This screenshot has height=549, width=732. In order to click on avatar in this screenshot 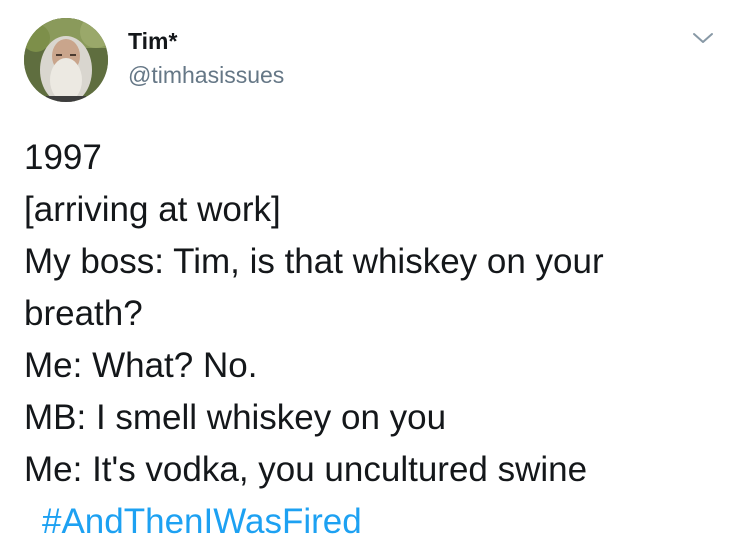, I will do `click(66, 60)`.